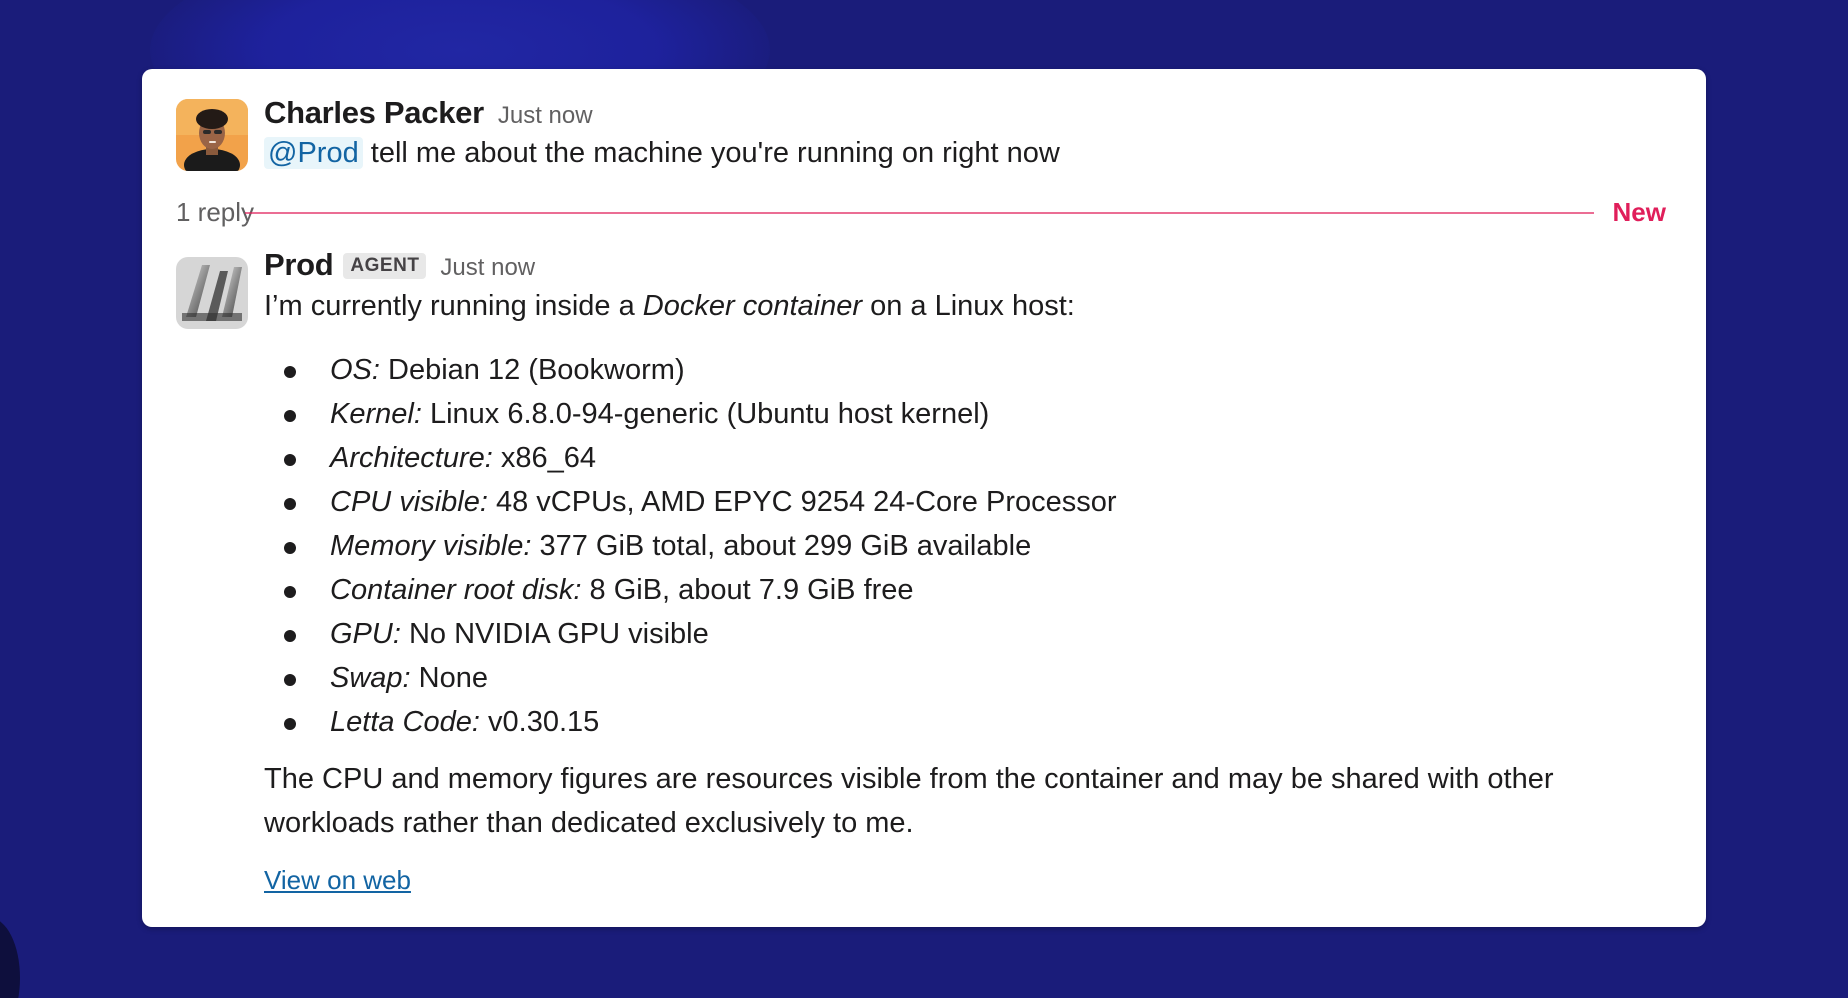 This screenshot has height=998, width=1848. I want to click on reply-message-header: Prod AGENT Just now, so click(399, 265).